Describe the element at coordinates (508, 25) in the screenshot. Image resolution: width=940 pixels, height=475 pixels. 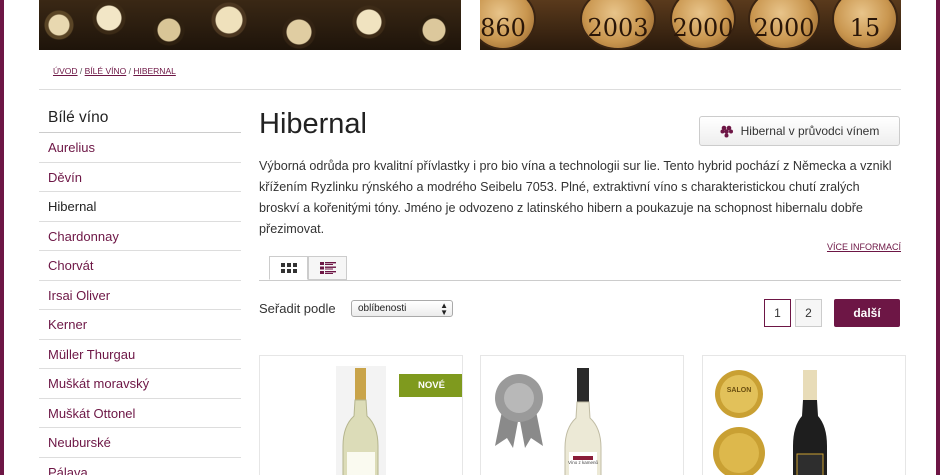
I see `cork: 860` at that location.